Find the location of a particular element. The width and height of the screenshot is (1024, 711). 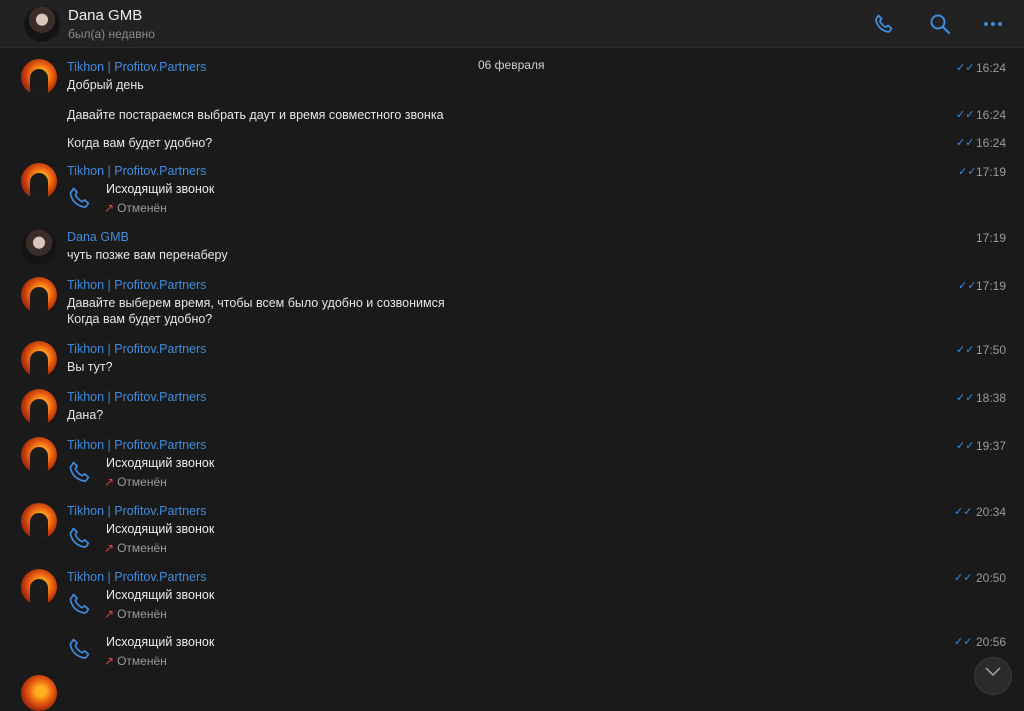

message-time: 20:56 is located at coordinates (990, 642).